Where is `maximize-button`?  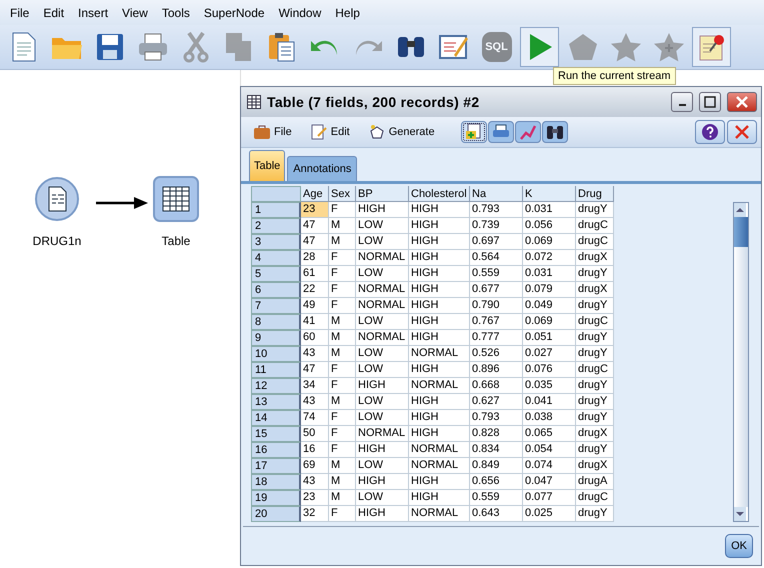 maximize-button is located at coordinates (710, 102).